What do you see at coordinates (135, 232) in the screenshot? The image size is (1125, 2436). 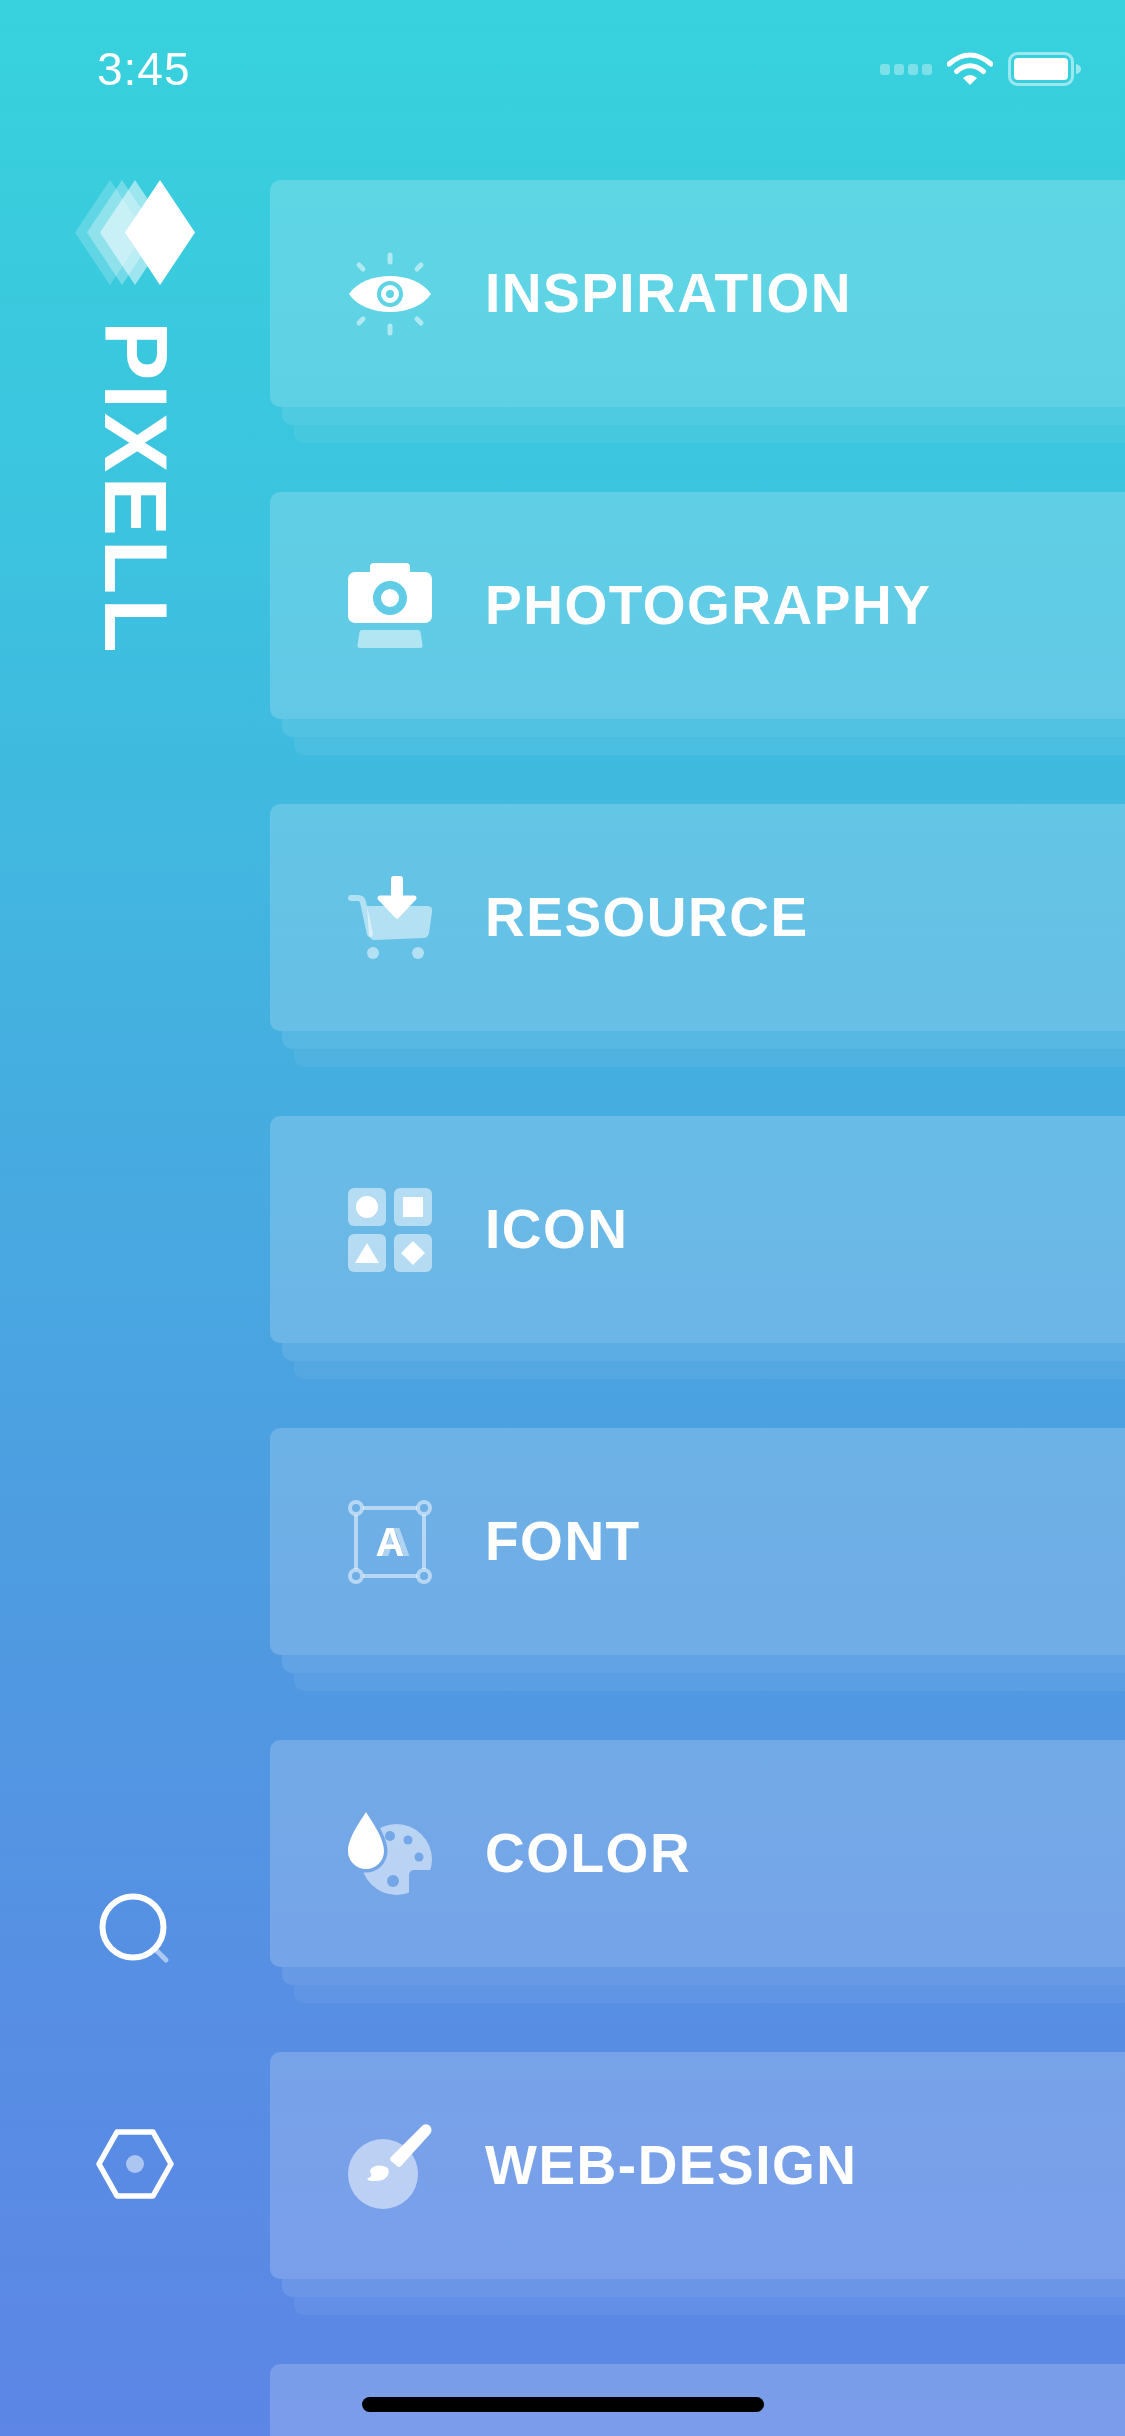 I see `diamond-logo-icon` at bounding box center [135, 232].